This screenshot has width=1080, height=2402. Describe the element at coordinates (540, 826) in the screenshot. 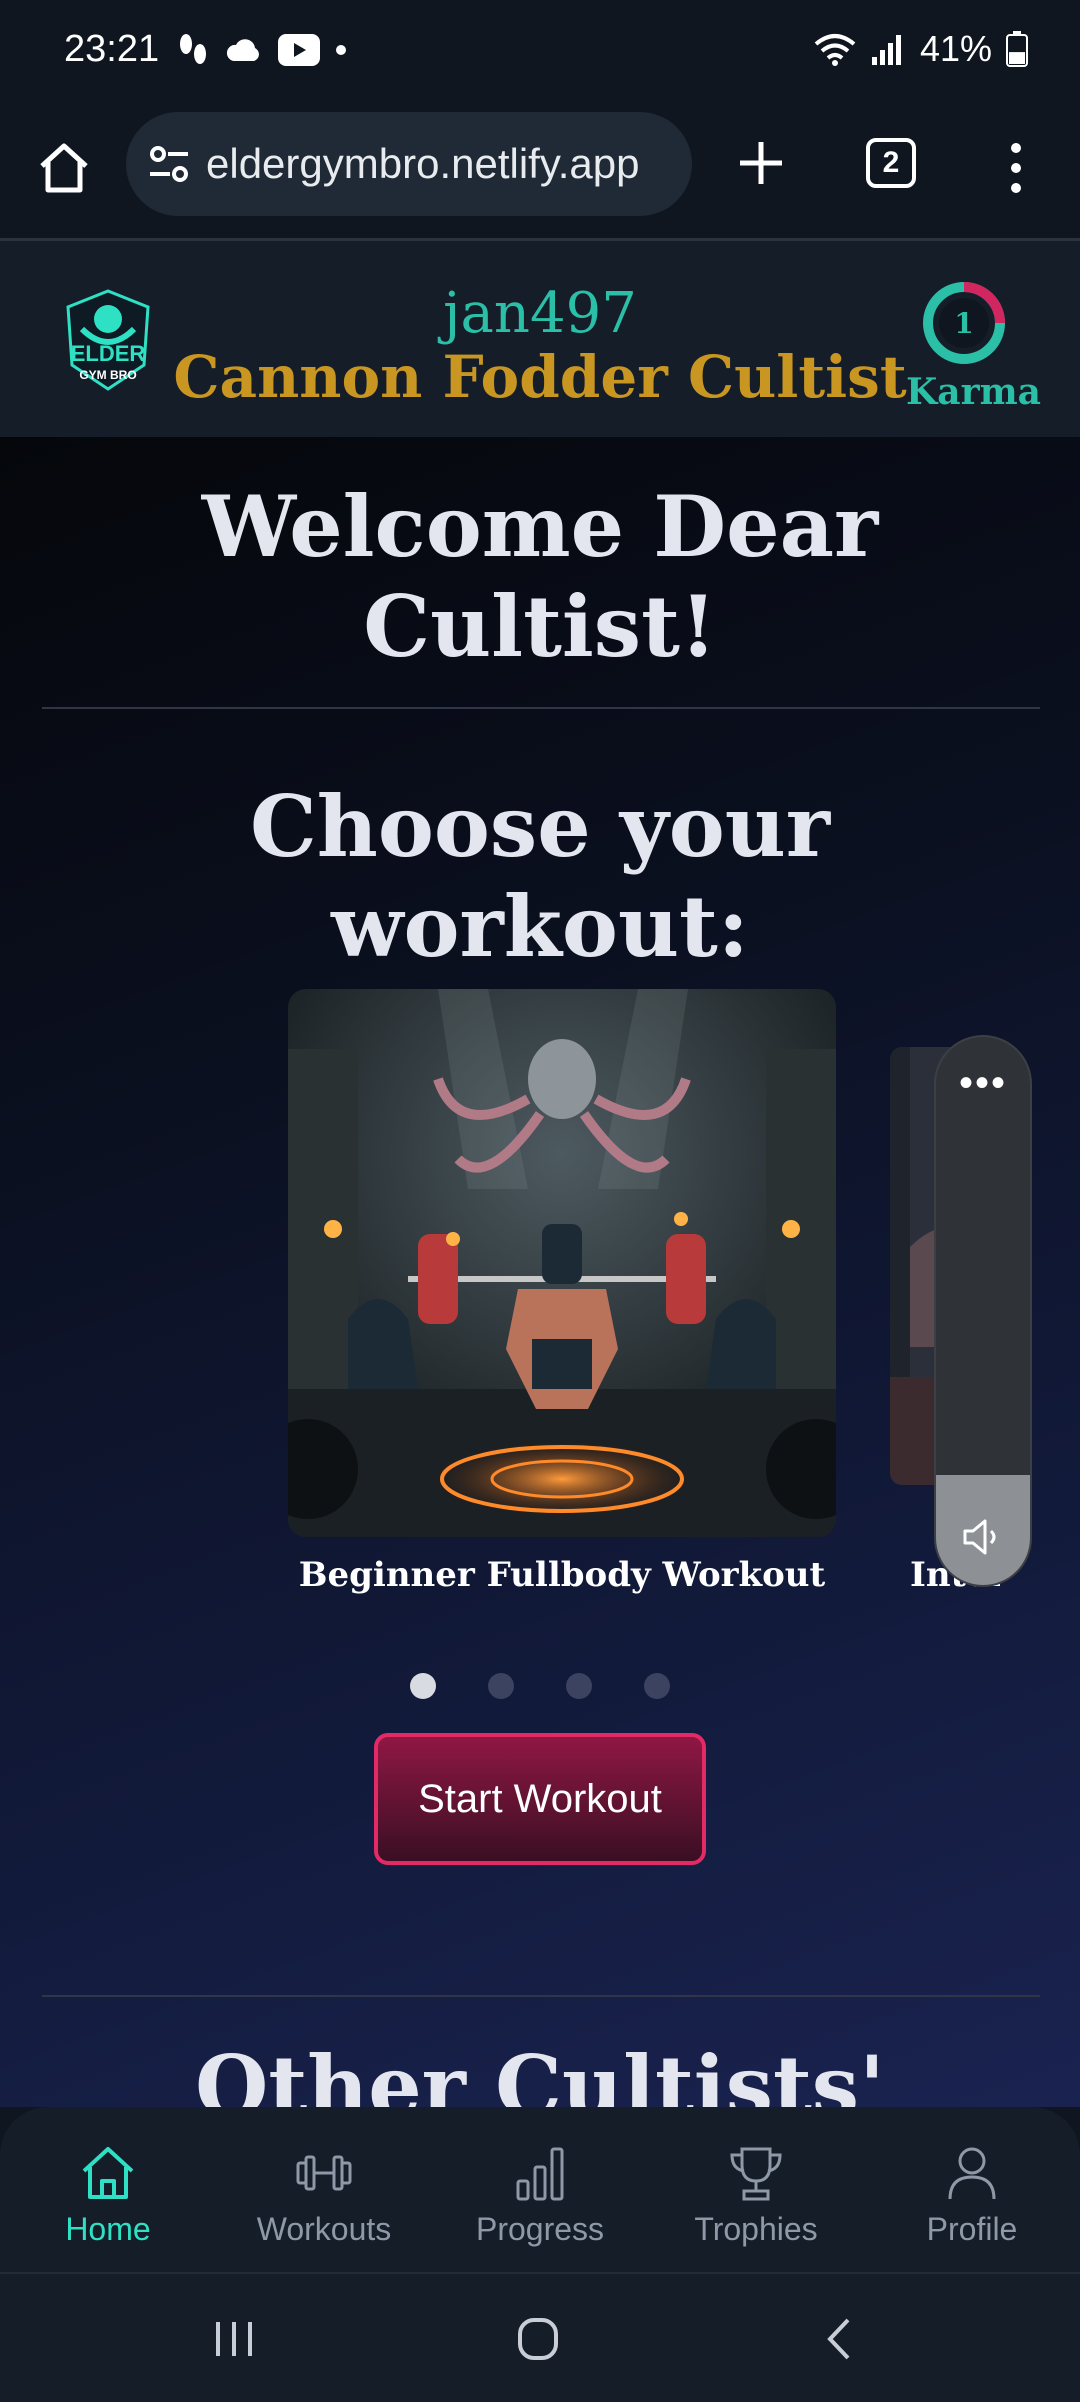

I see `choose-line-1: Choose your` at that location.